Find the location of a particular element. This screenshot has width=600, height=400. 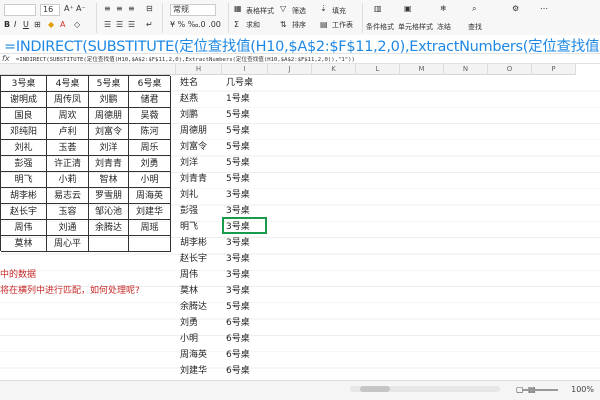

sum-icon: Σ is located at coordinates (236, 24).